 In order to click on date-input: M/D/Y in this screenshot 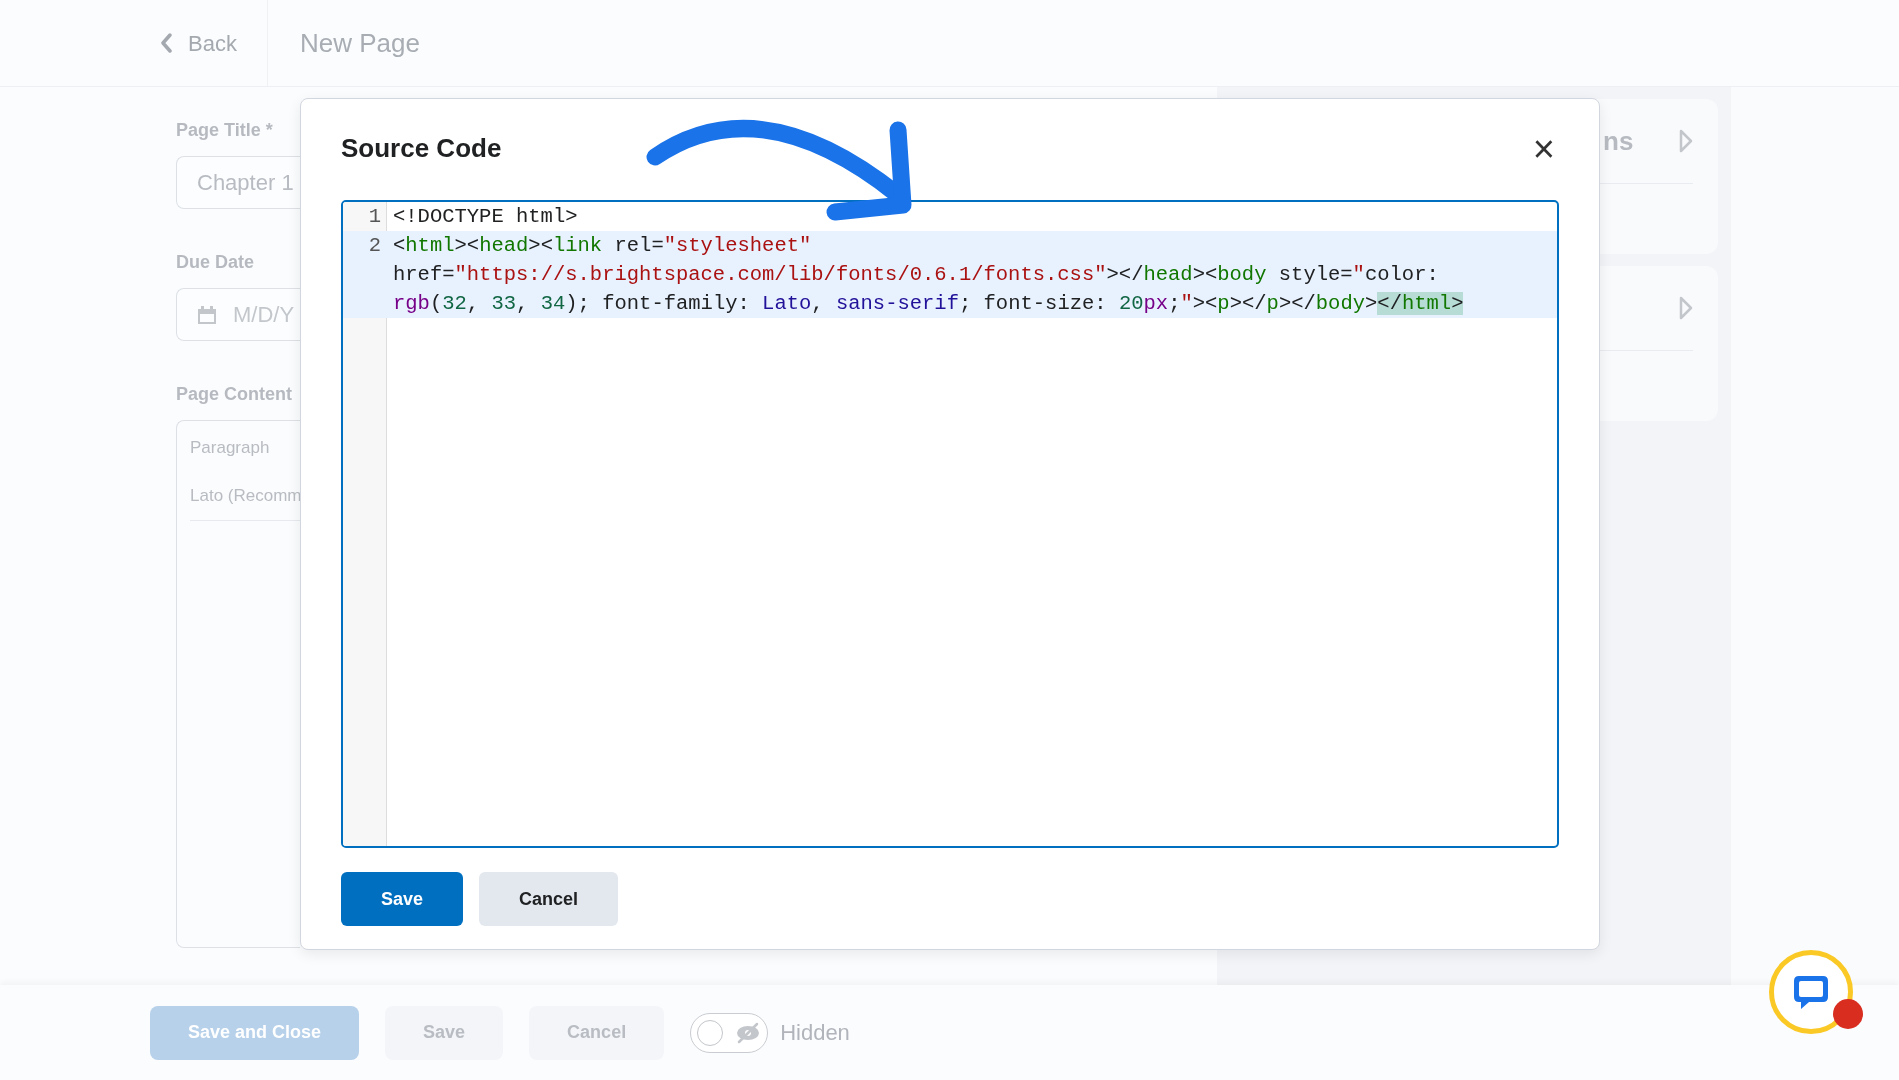, I will do `click(238, 314)`.